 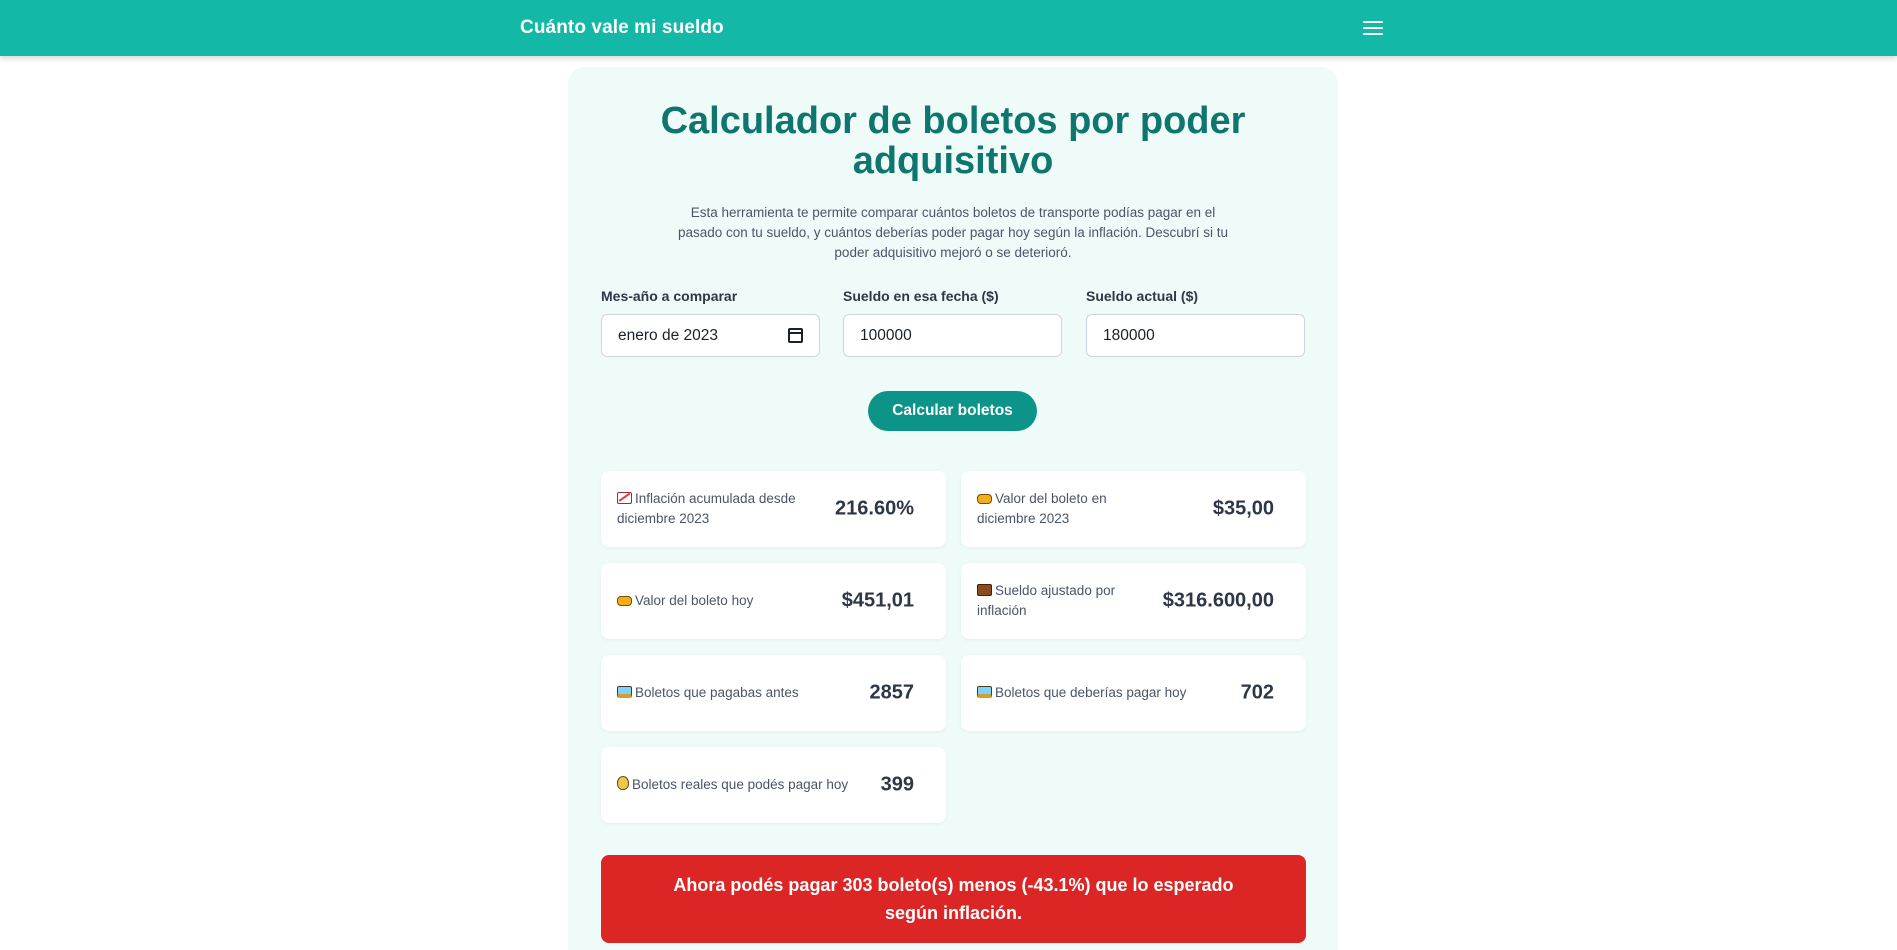 What do you see at coordinates (1046, 600) in the screenshot?
I see `stat-label: Sueldo ajustado por inflación` at bounding box center [1046, 600].